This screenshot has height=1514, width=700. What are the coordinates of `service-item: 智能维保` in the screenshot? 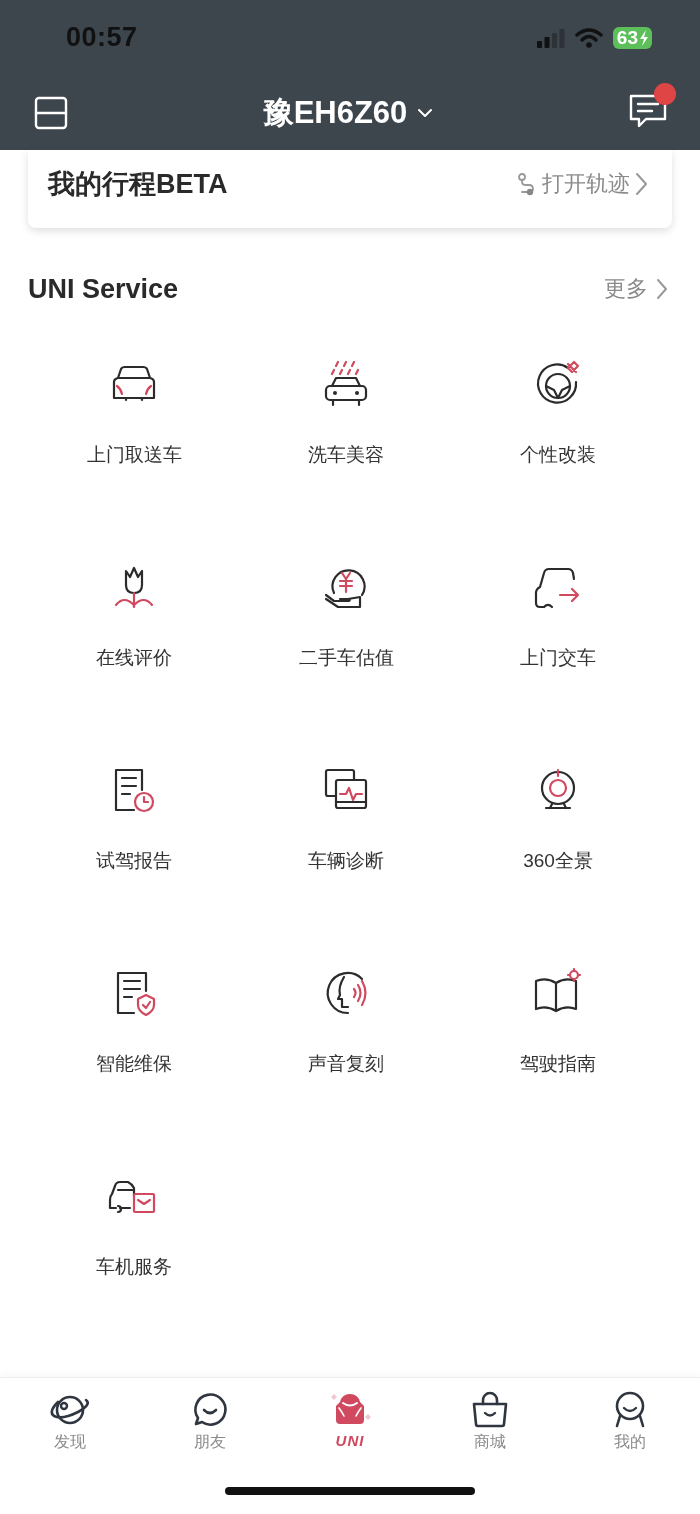 It's located at (134, 1019).